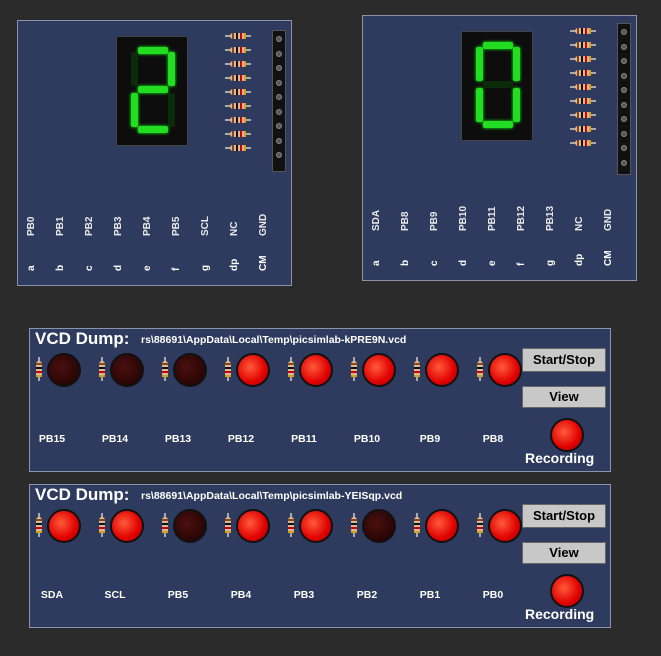 The image size is (661, 656). I want to click on recording-label: Recording, so click(560, 614).